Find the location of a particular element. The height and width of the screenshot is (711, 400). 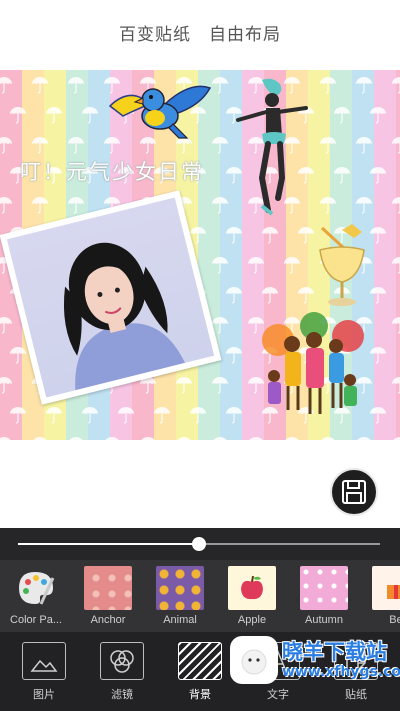

floppy-disk-icon is located at coordinates (354, 492).